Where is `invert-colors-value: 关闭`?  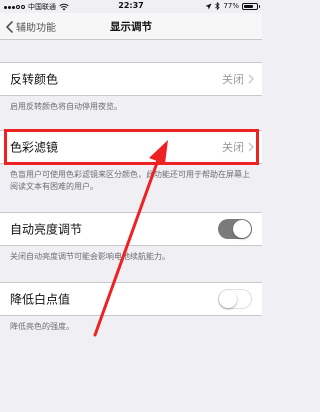
invert-colors-value: 关闭 is located at coordinates (233, 79).